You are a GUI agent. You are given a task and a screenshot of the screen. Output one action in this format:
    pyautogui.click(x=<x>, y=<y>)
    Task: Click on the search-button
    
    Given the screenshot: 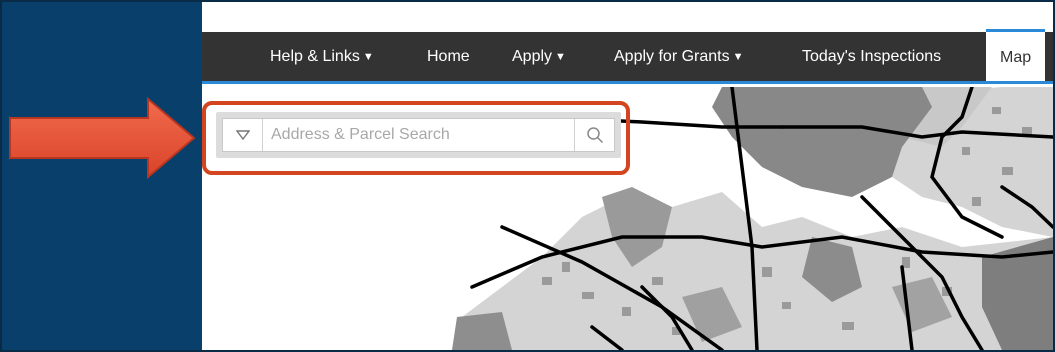 What is the action you would take?
    pyautogui.click(x=594, y=135)
    